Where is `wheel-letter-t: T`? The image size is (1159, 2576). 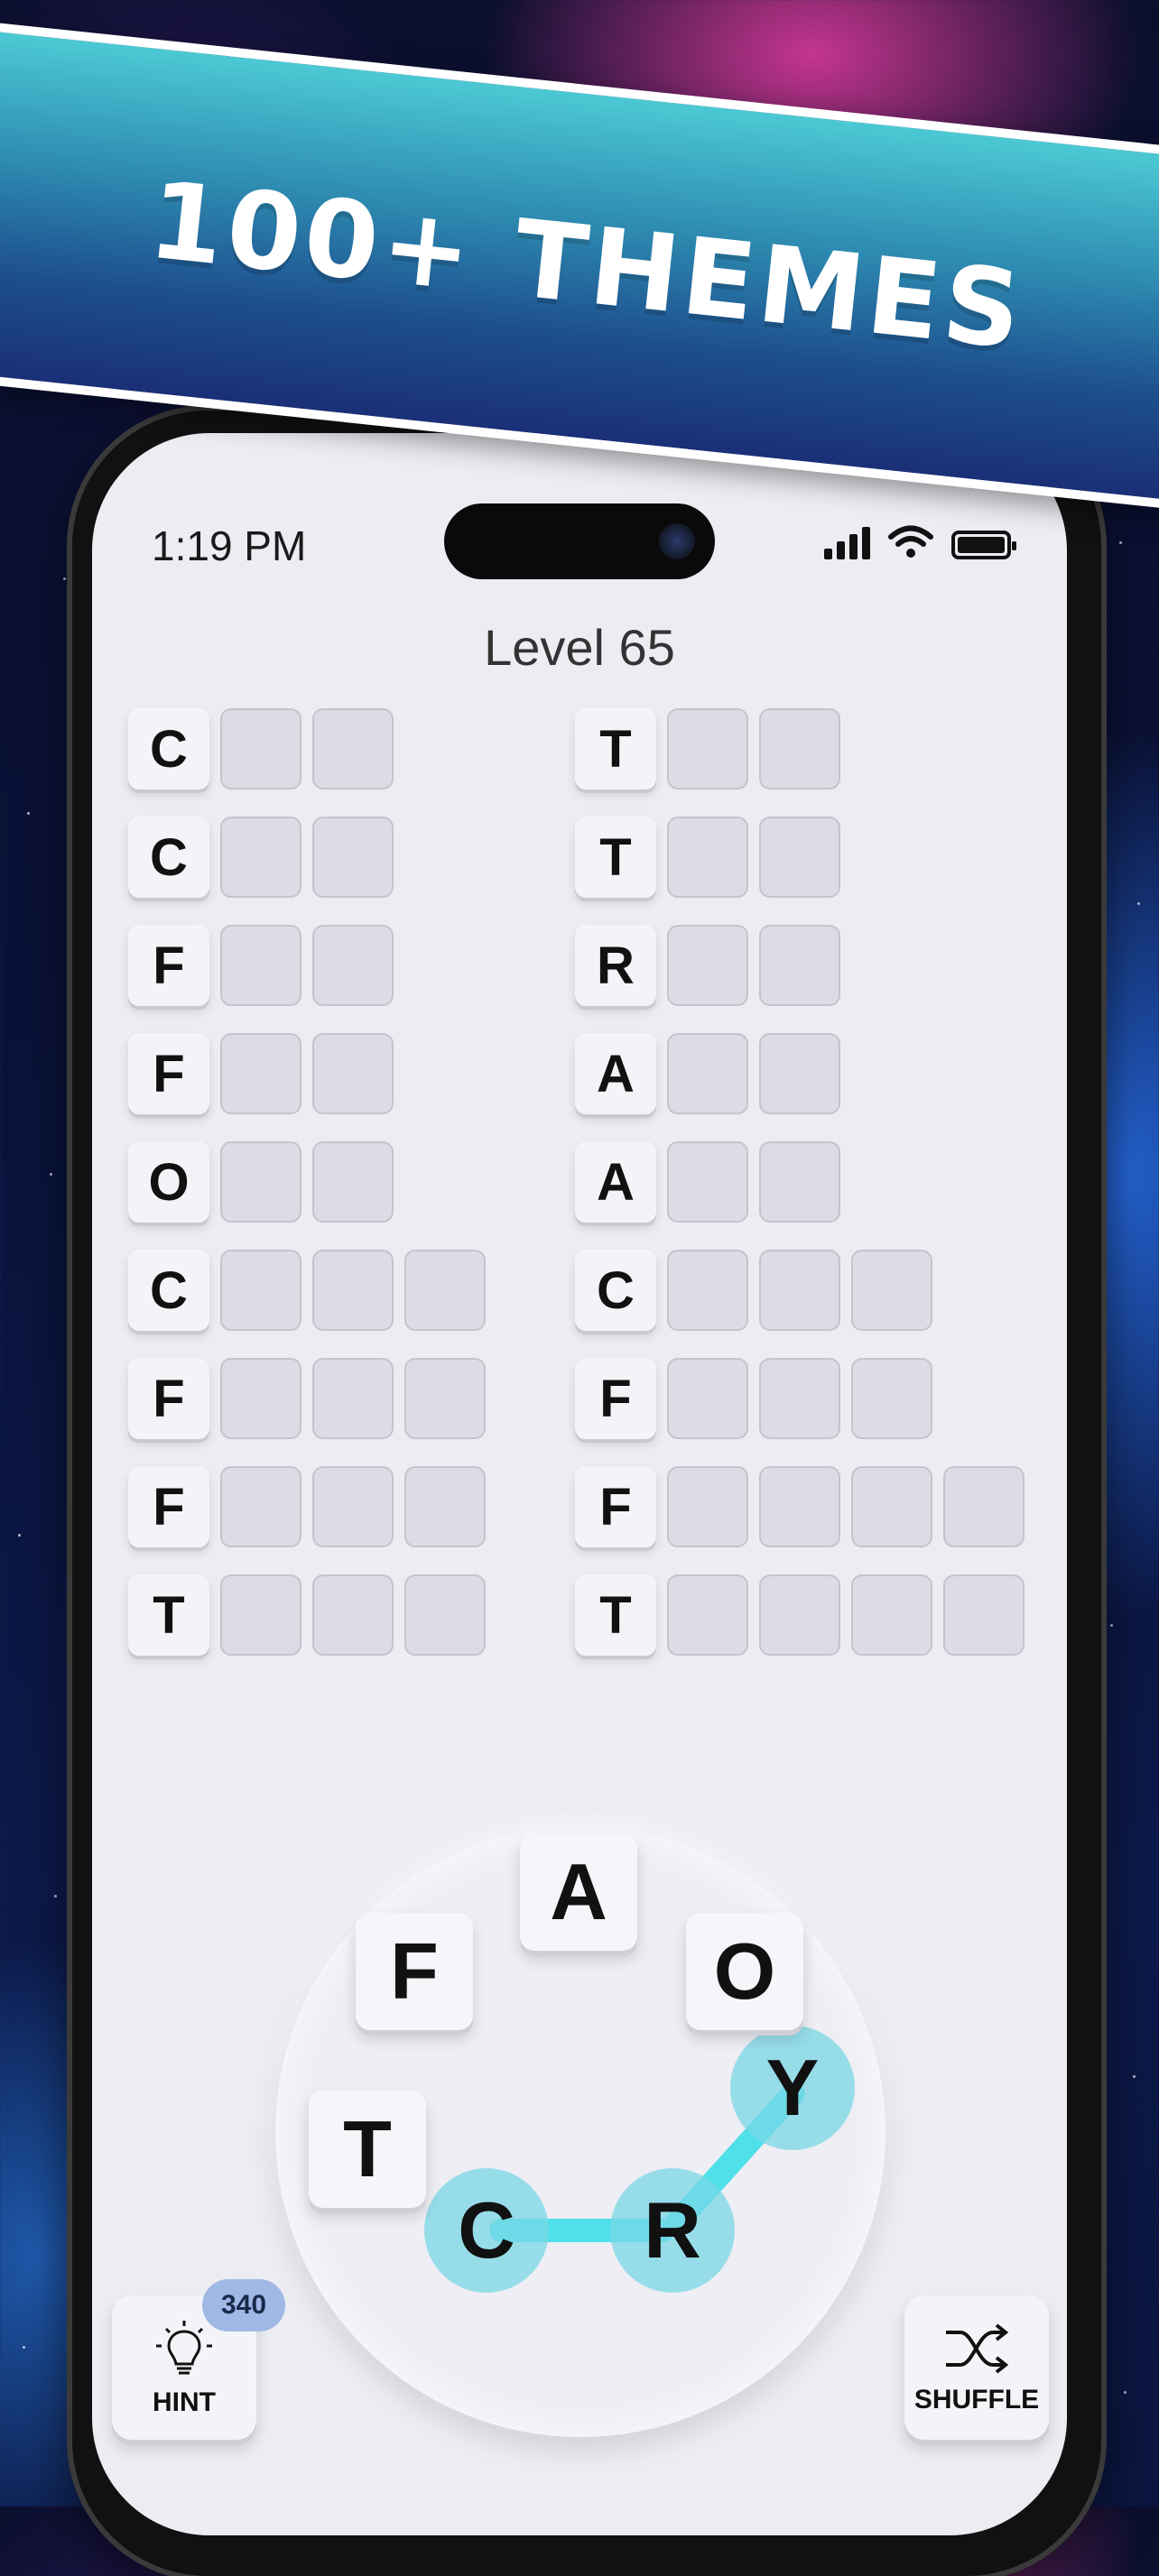
wheel-letter-t: T is located at coordinates (367, 2149).